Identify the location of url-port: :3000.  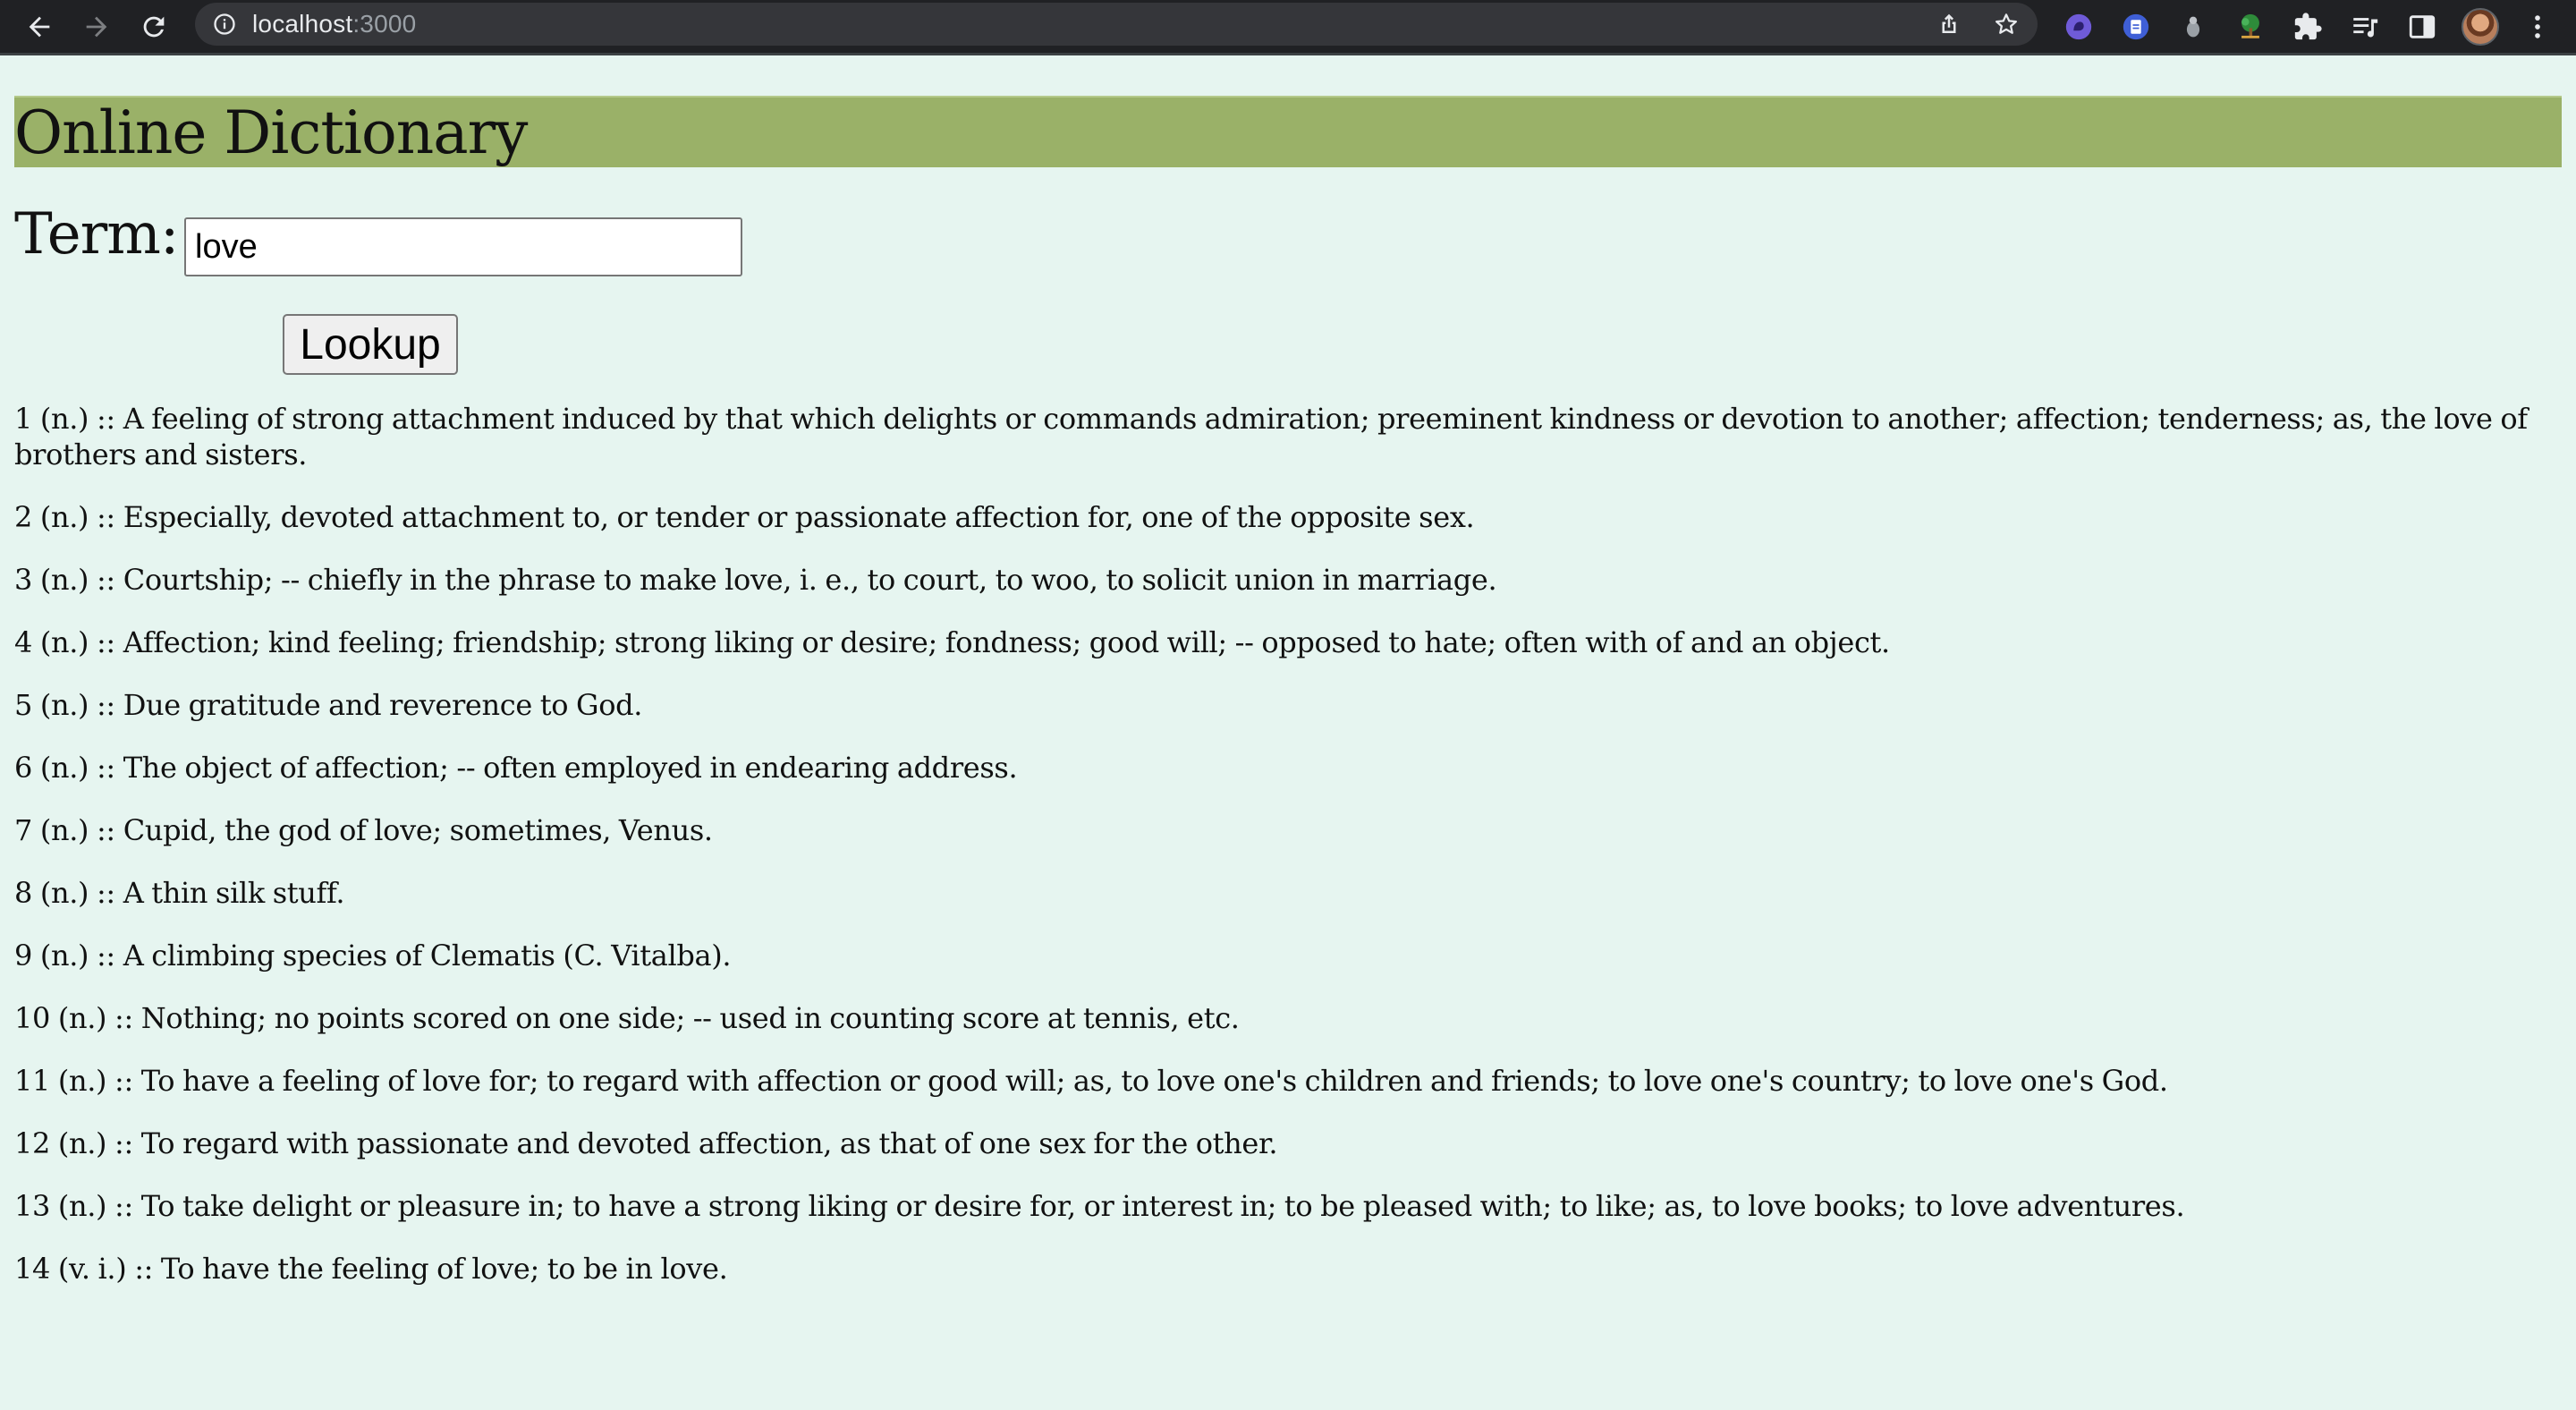
(384, 24).